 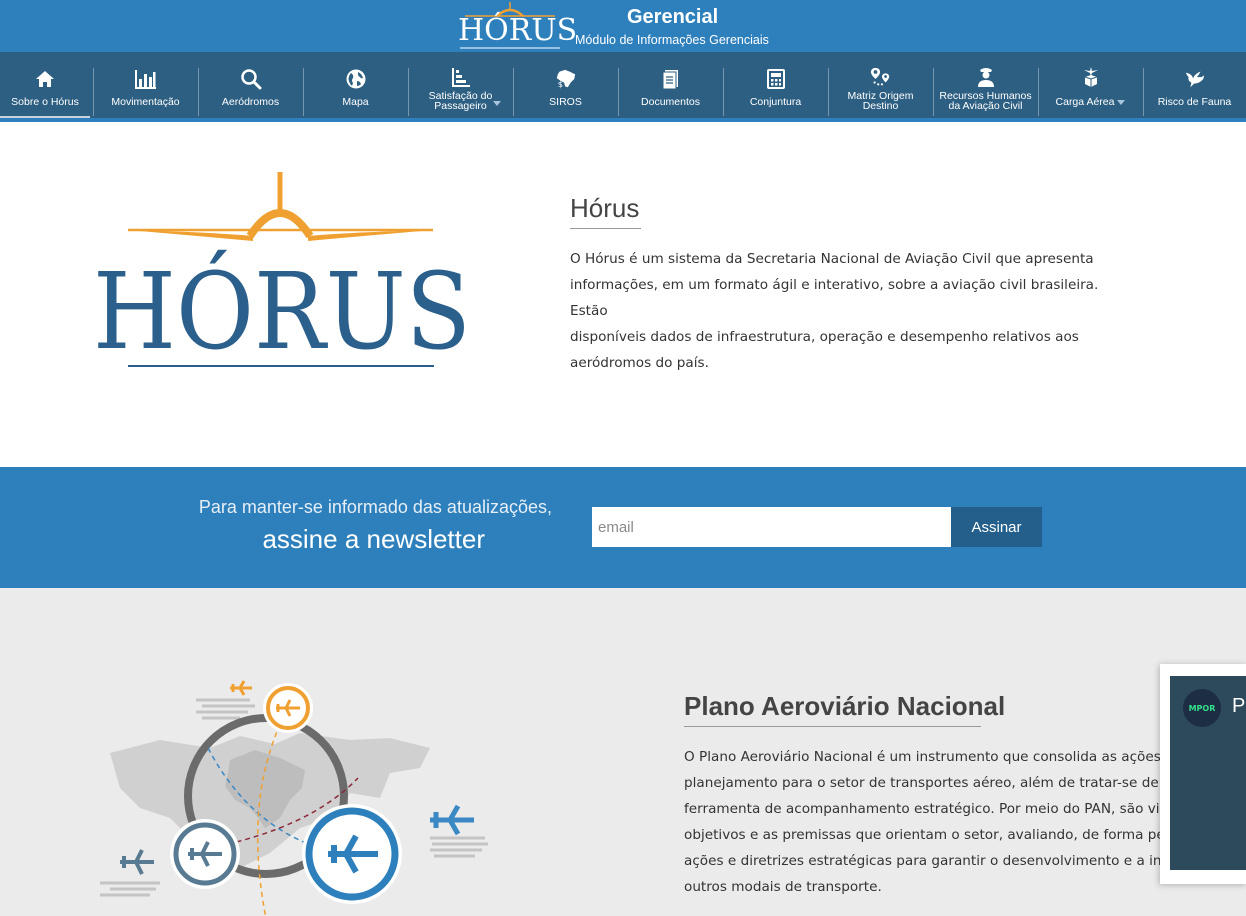 What do you see at coordinates (845, 706) in the screenshot?
I see `pan-title: Plano Aeroviário Nacional` at bounding box center [845, 706].